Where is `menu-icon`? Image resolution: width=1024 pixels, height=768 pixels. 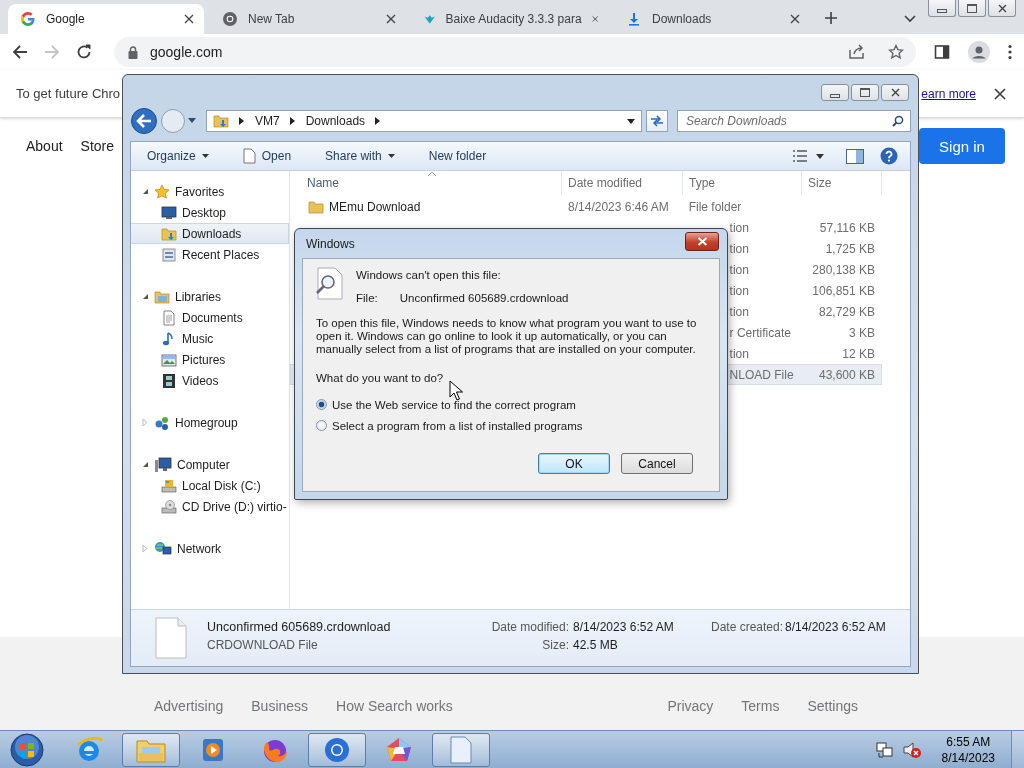
menu-icon is located at coordinates (1010, 52).